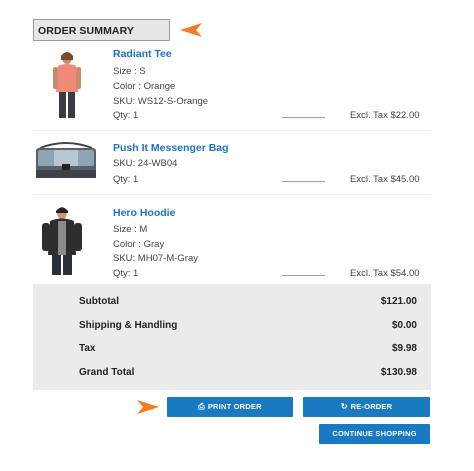  Describe the element at coordinates (374, 434) in the screenshot. I see `continue-shopping-button: CONTINUE SHOPPING` at that location.